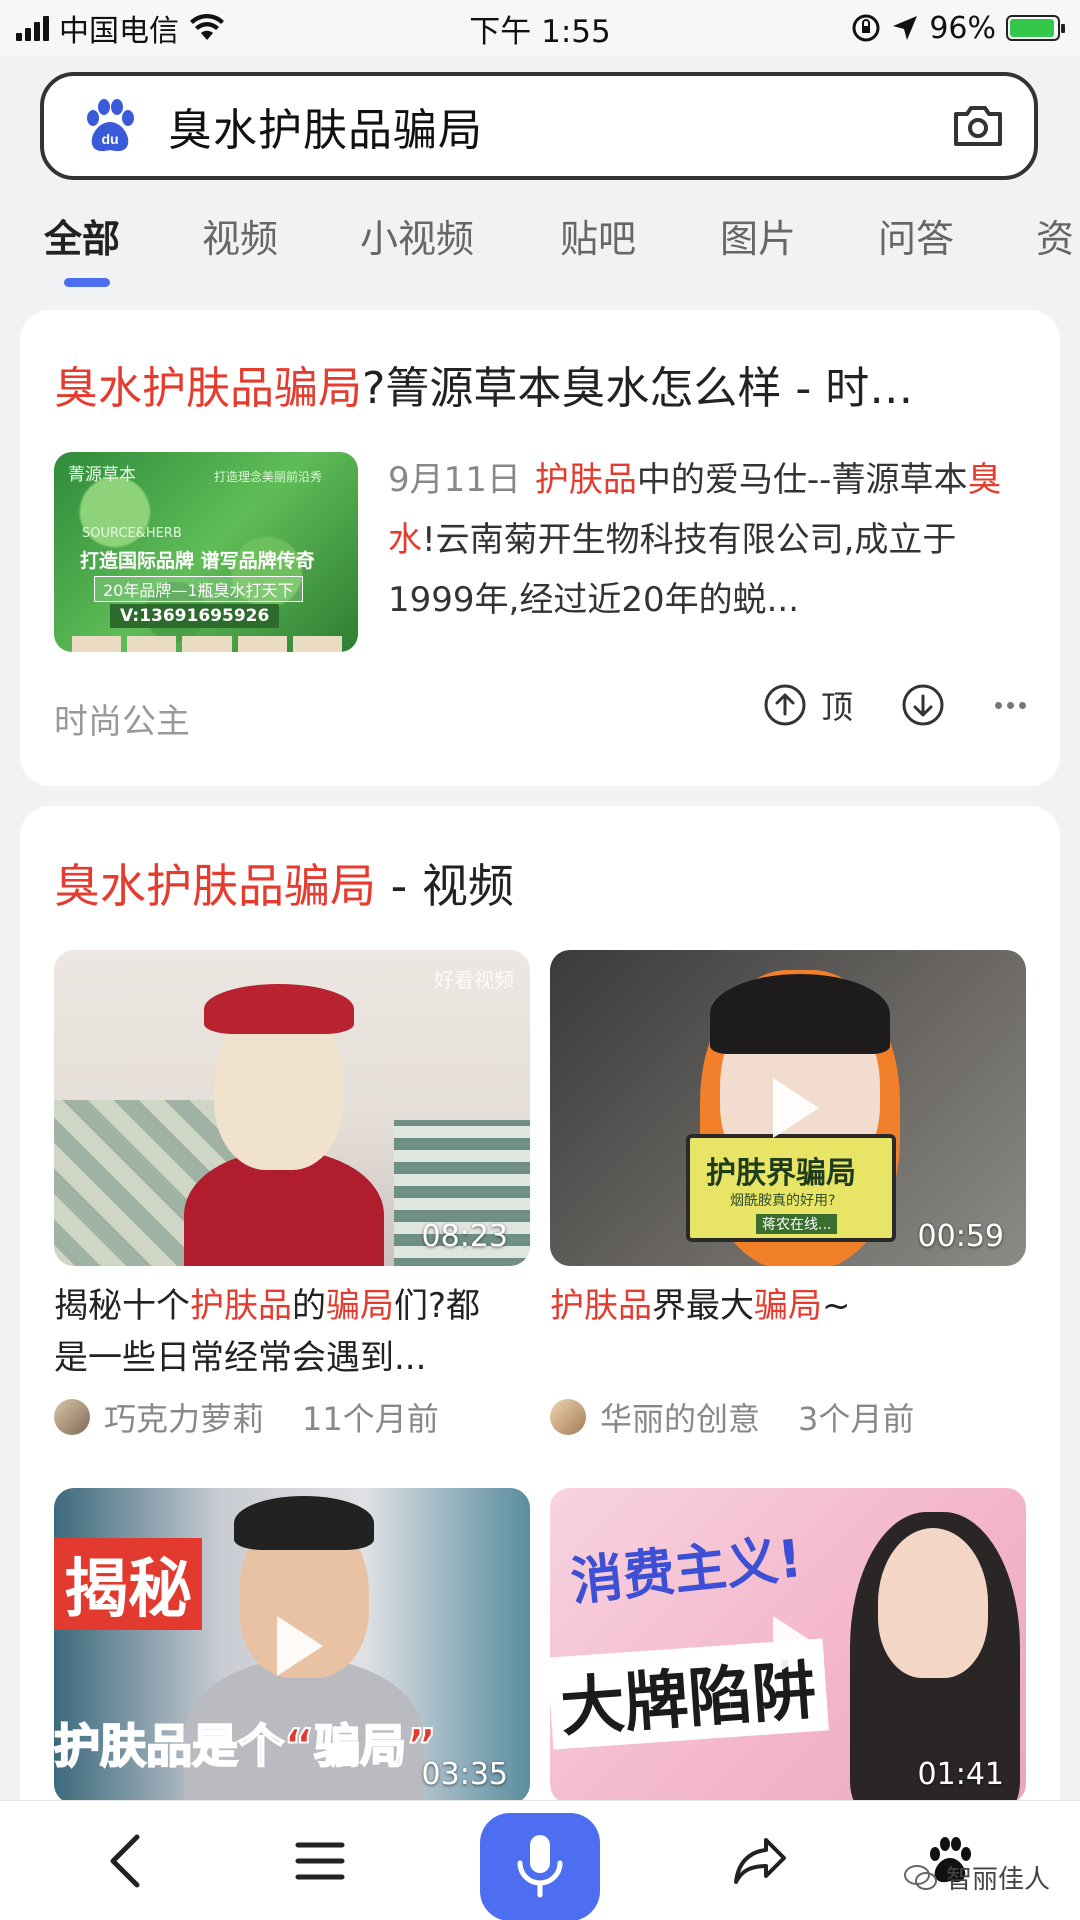 The image size is (1080, 1920). Describe the element at coordinates (474, 980) in the screenshot. I see `video-watermark: 好看视频` at that location.